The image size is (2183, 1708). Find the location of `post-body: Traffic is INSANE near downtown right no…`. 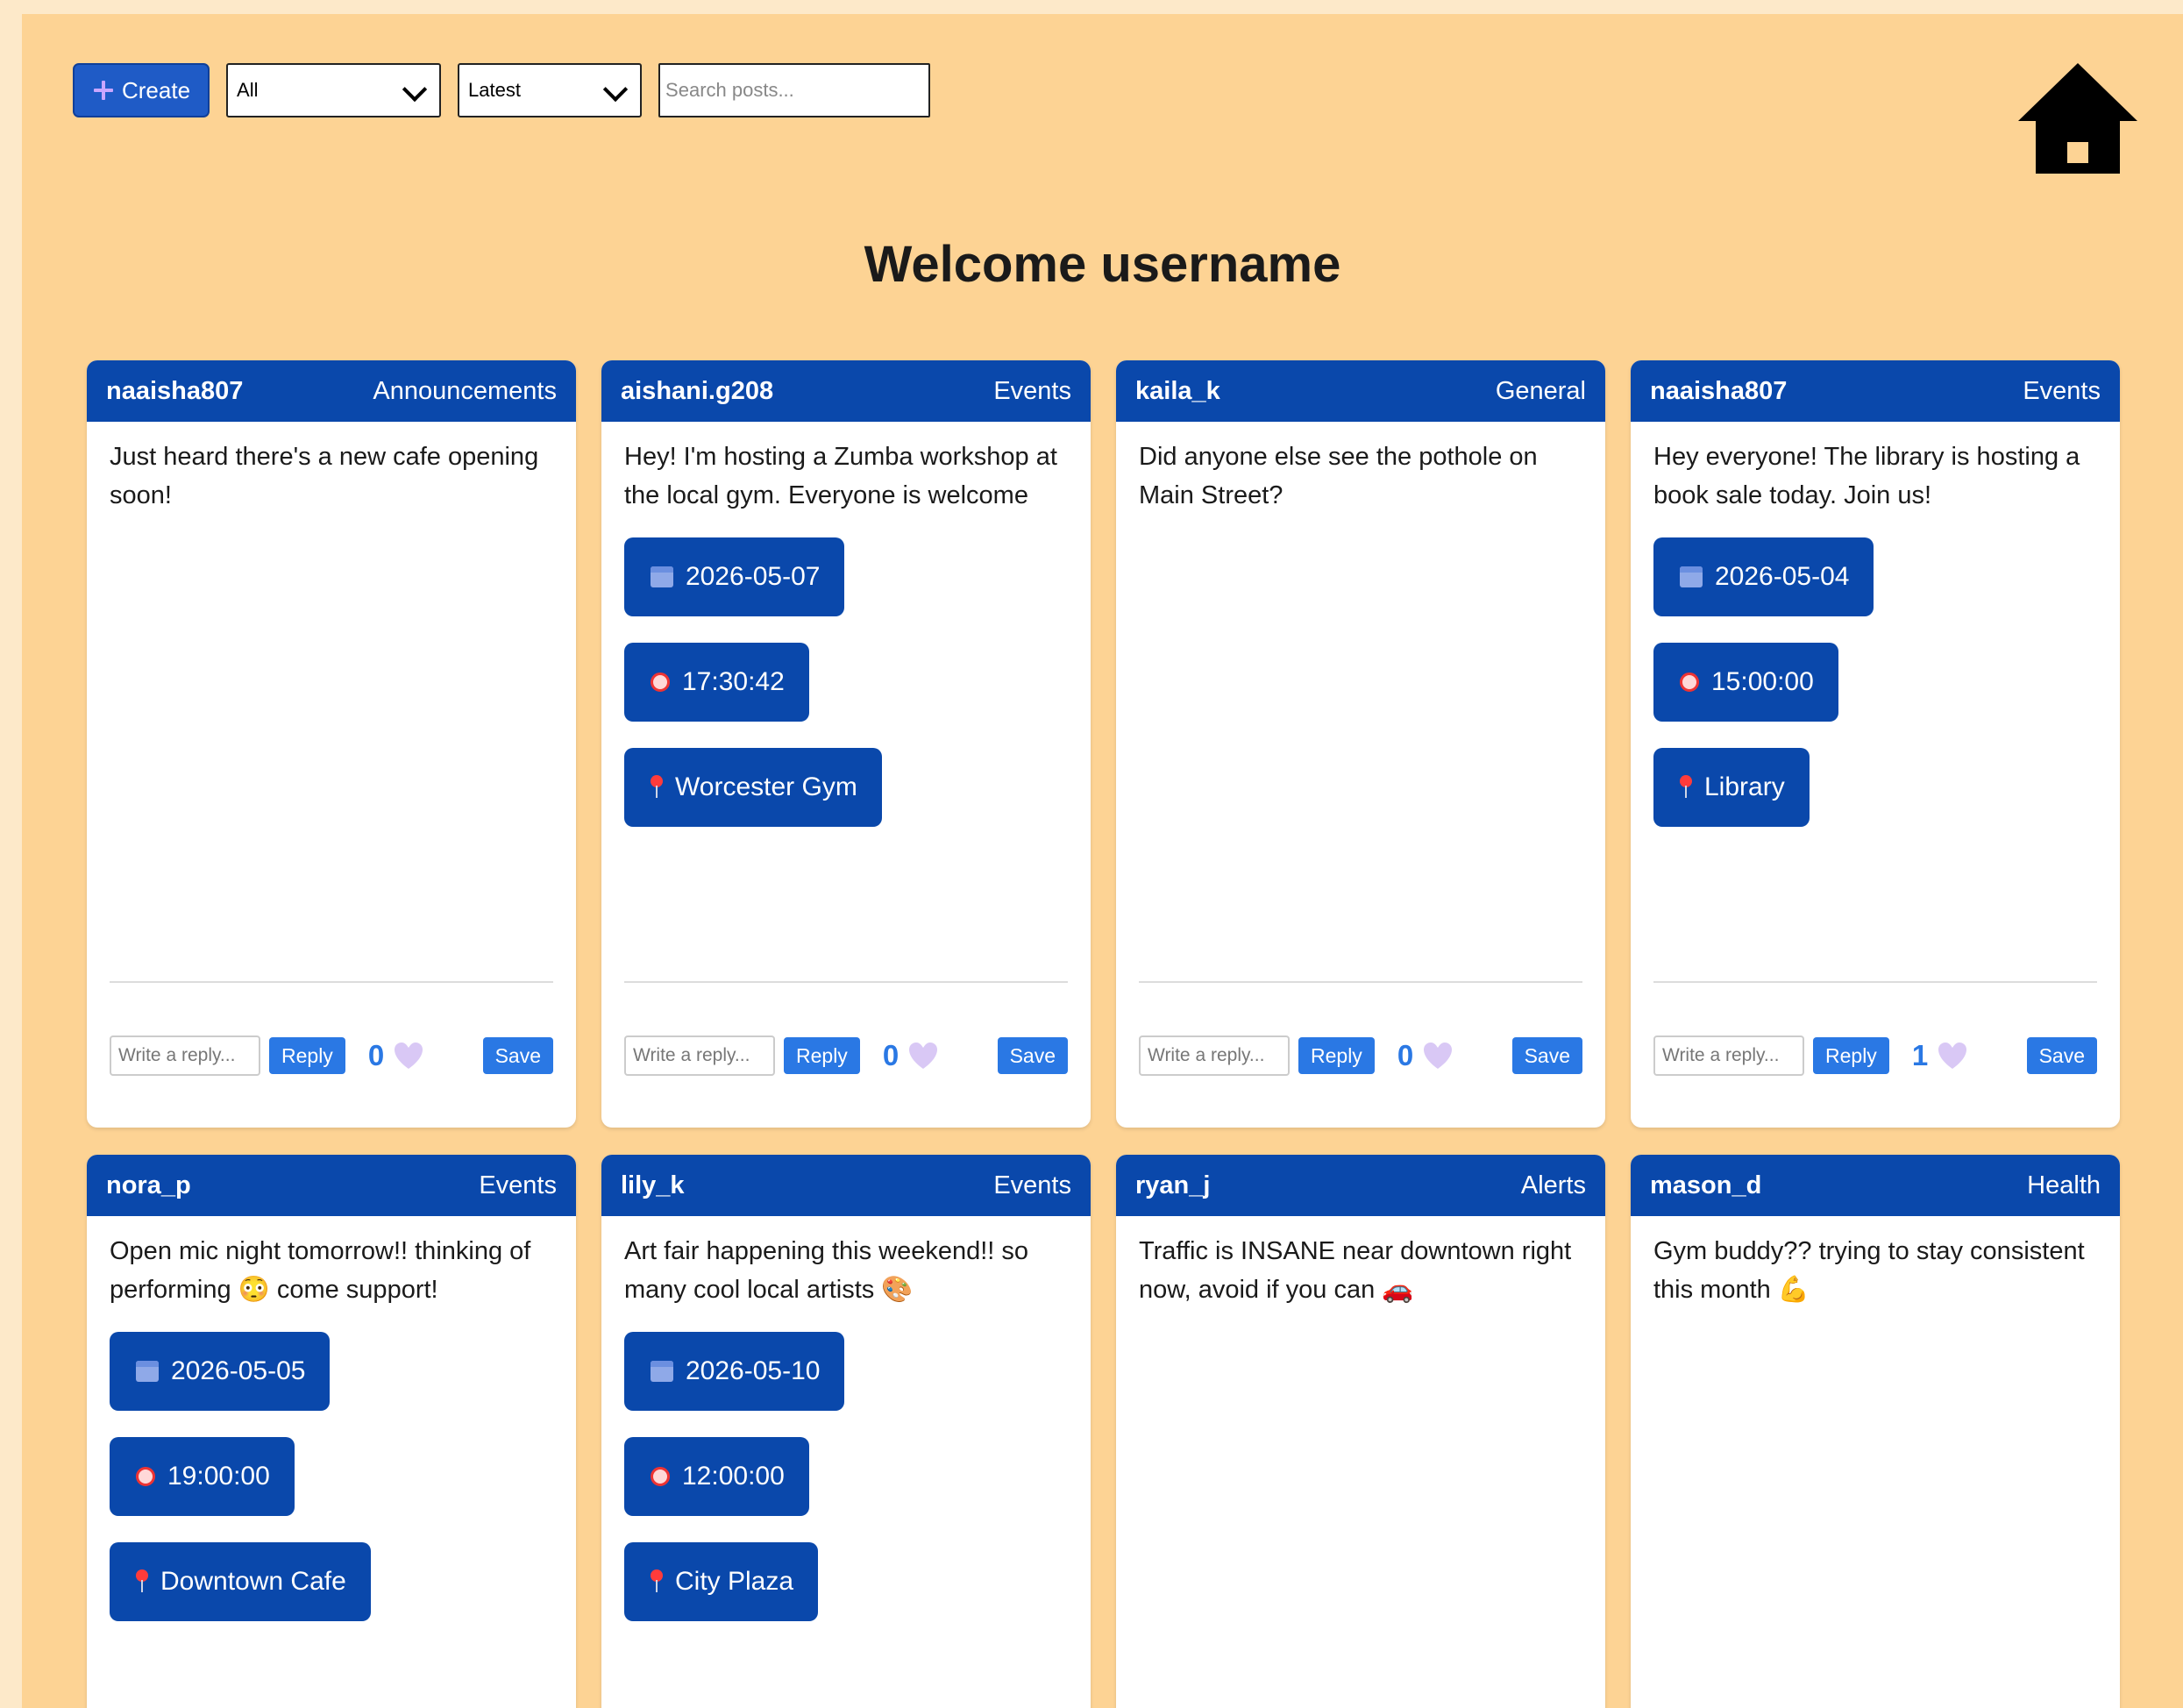

post-body: Traffic is INSANE near downtown right no… is located at coordinates (1360, 1282).